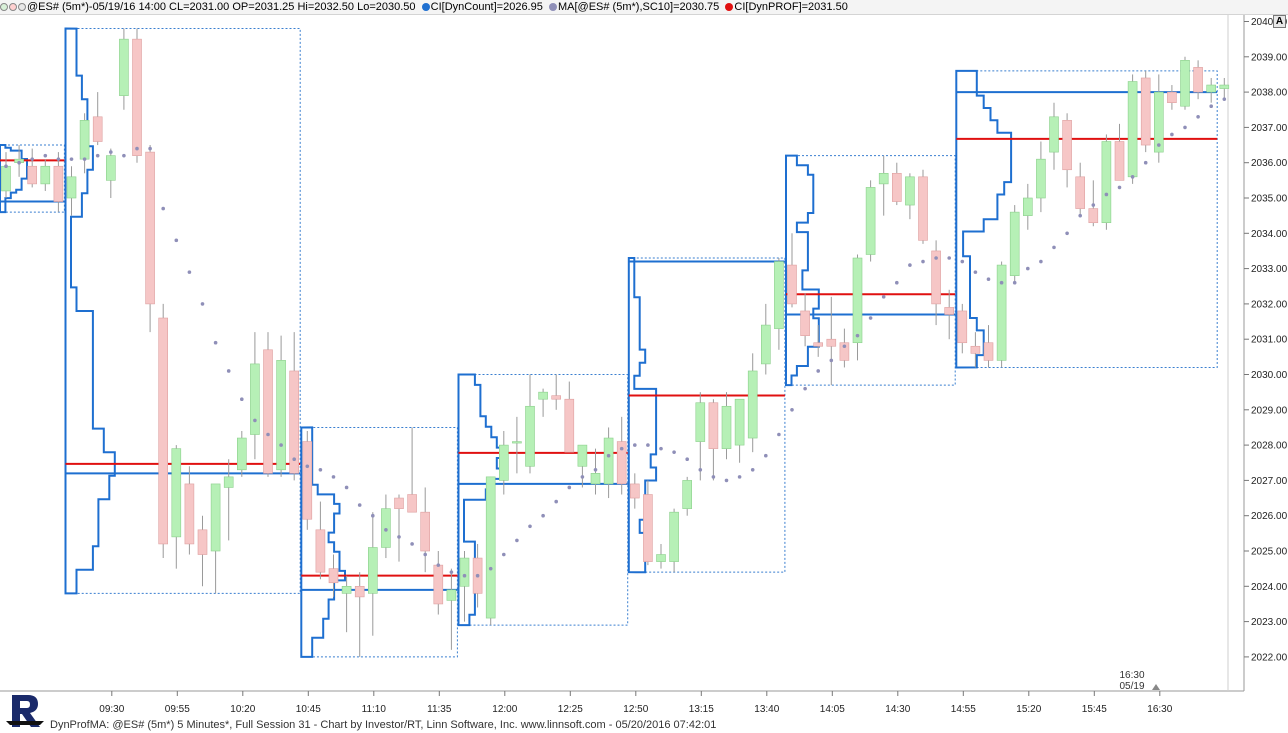 The image size is (1288, 733). What do you see at coordinates (1269, 163) in the screenshot?
I see `y-tick-label: 2036.00` at bounding box center [1269, 163].